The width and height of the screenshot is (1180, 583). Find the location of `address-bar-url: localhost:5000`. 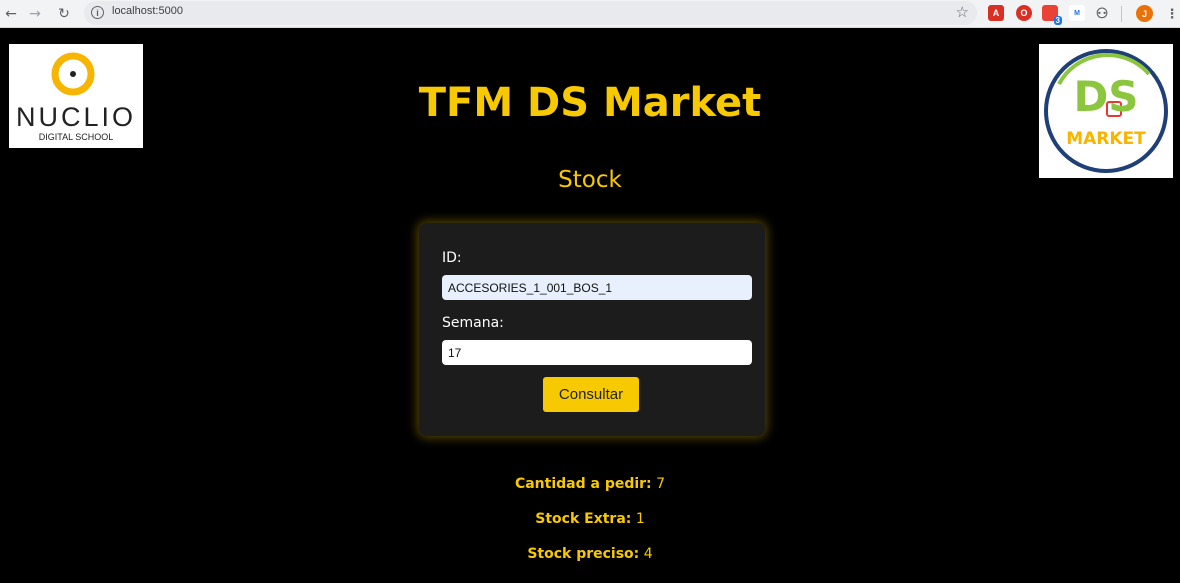

address-bar-url: localhost:5000 is located at coordinates (147, 11).